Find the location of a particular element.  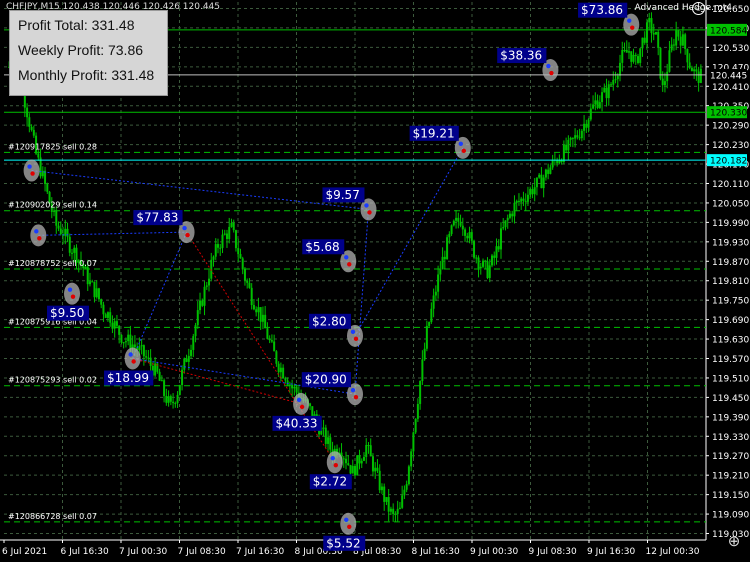

x-tick-label: 8 Jul 16:30 is located at coordinates (436, 552).